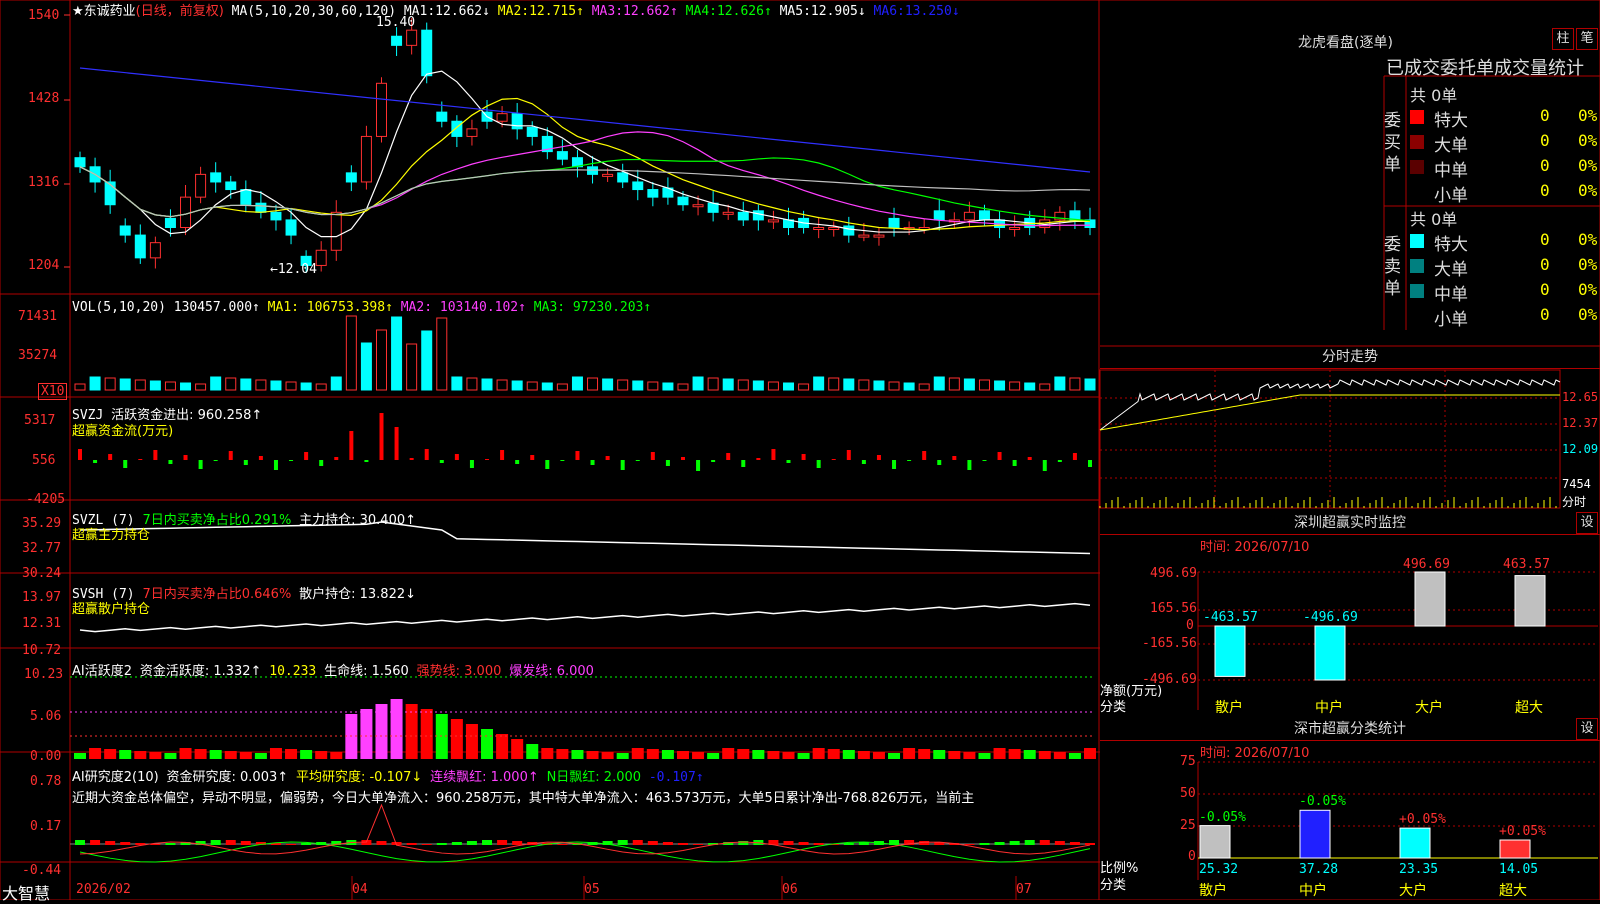  I want to click on ai-research-tick-2: 0.17, so click(46, 826).